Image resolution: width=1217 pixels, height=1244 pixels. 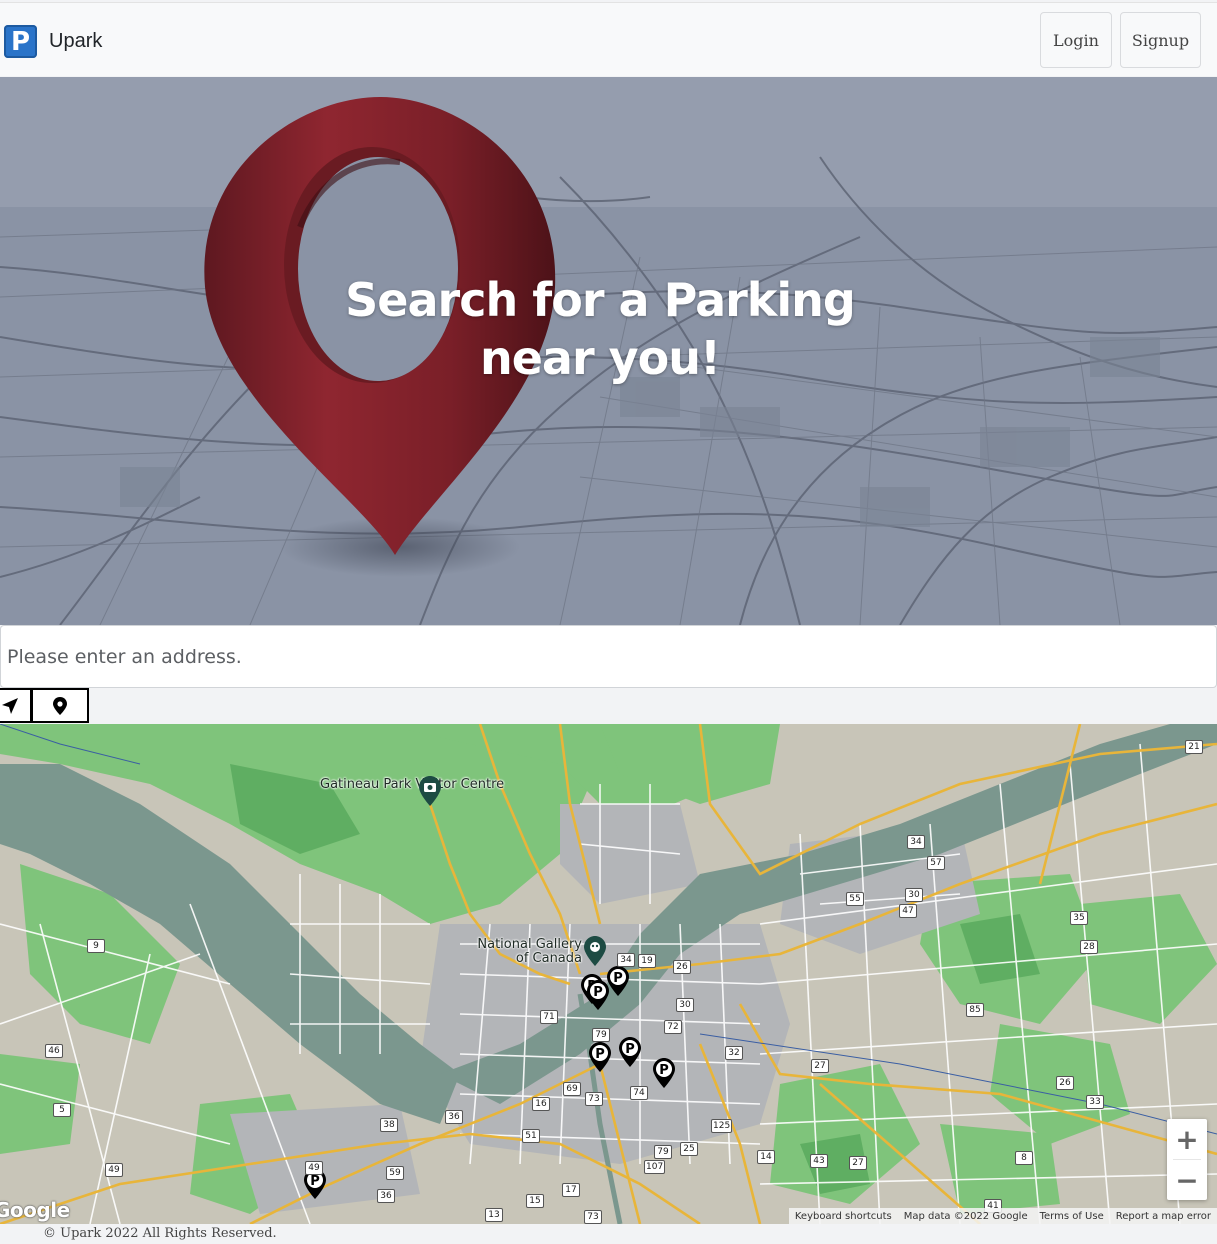 I want to click on drop-pin-button, so click(x=60, y=705).